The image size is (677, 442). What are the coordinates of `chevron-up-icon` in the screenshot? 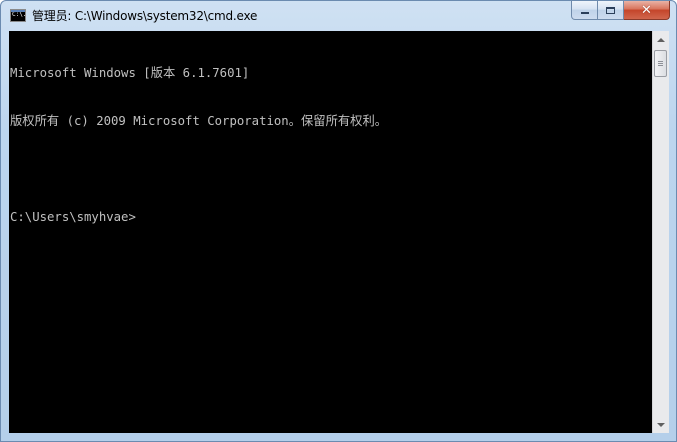 It's located at (661, 39).